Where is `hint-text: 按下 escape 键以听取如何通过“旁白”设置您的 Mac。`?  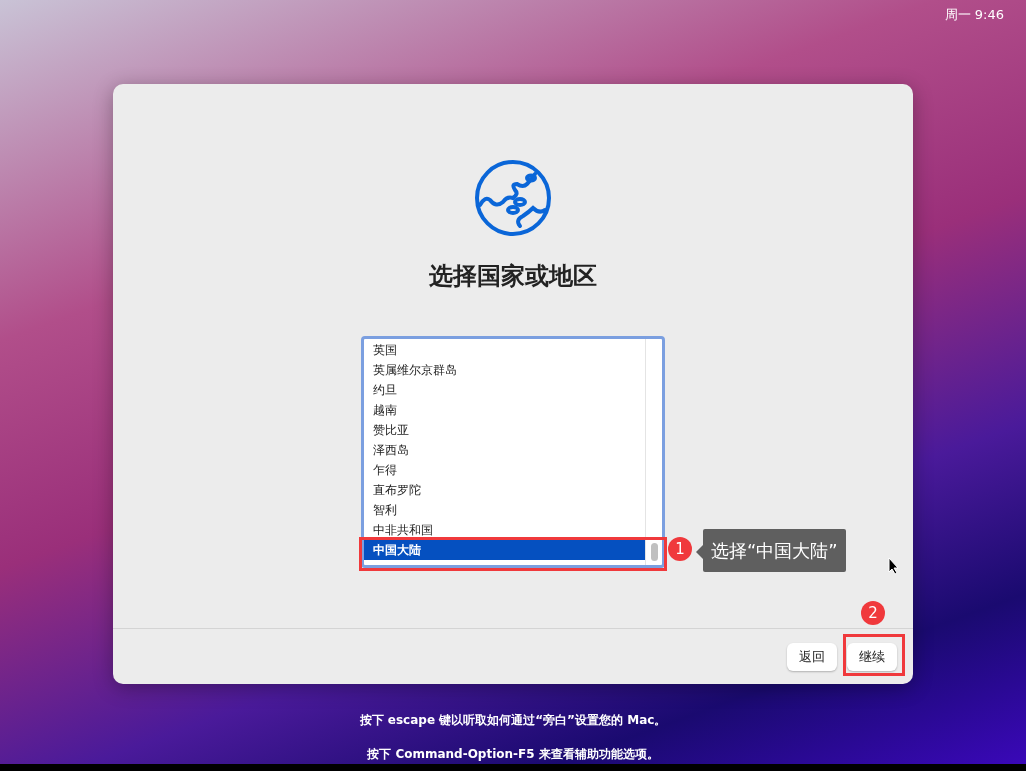 hint-text: 按下 escape 键以听取如何通过“旁白”设置您的 Mac。 is located at coordinates (513, 720).